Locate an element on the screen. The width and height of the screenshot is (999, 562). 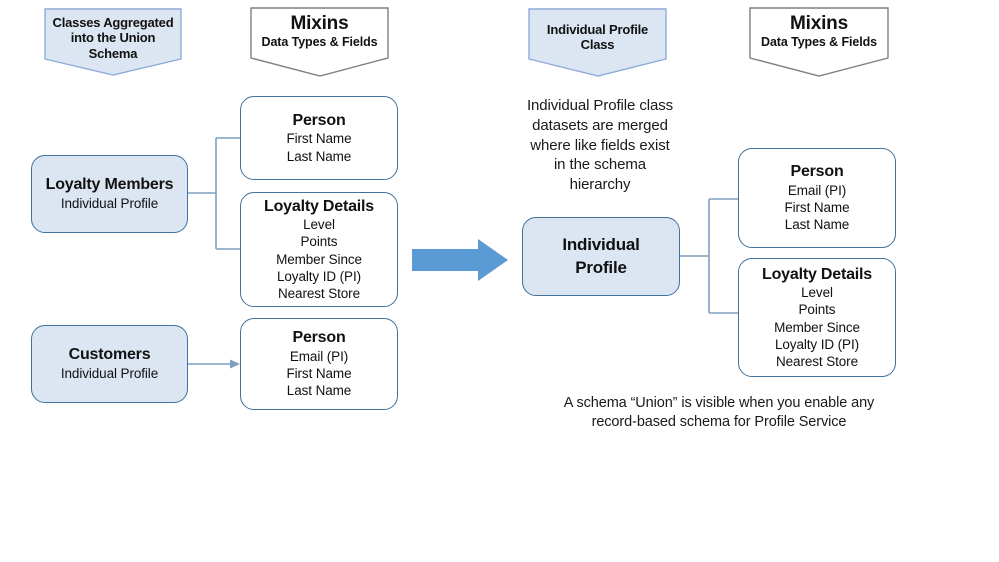
source-box-loyalty-members: Loyalty Members Individual Profile is located at coordinates (109, 194).